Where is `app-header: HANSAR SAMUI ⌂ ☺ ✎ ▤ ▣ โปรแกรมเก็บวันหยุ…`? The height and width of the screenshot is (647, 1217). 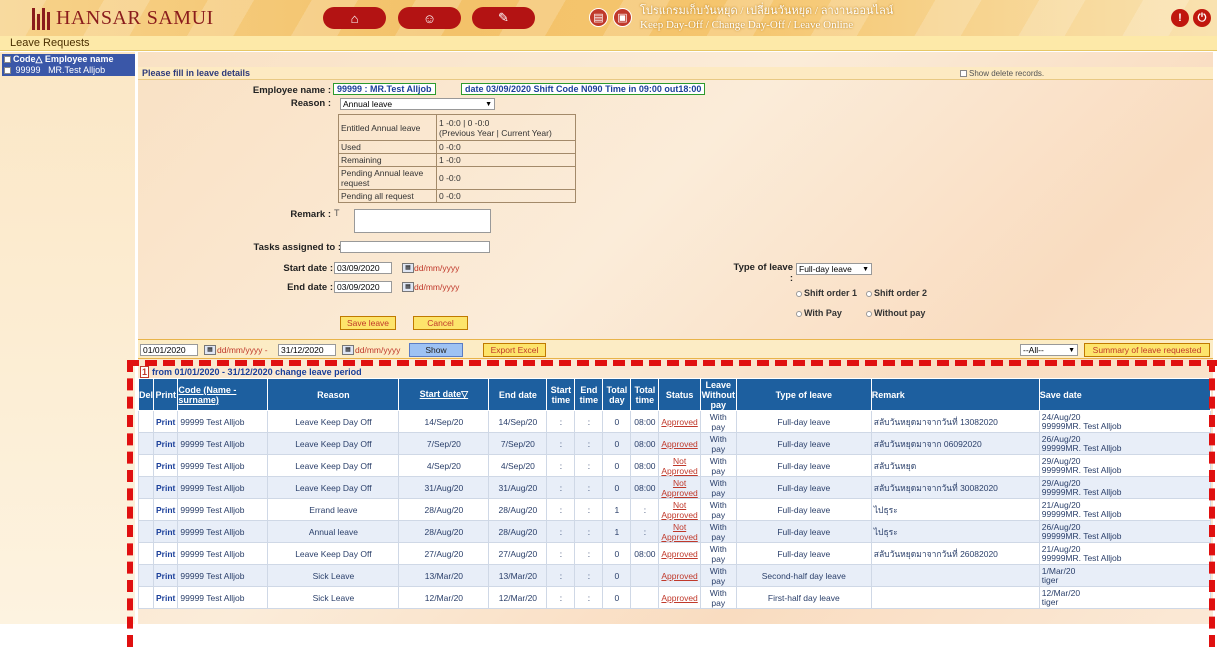 app-header: HANSAR SAMUI ⌂ ☺ ✎ ▤ ▣ โปรแกรมเก็บวันหยุ… is located at coordinates (608, 18).